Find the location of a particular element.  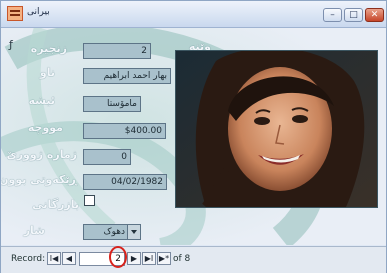

first-record-button: I◀ is located at coordinates (54, 258).